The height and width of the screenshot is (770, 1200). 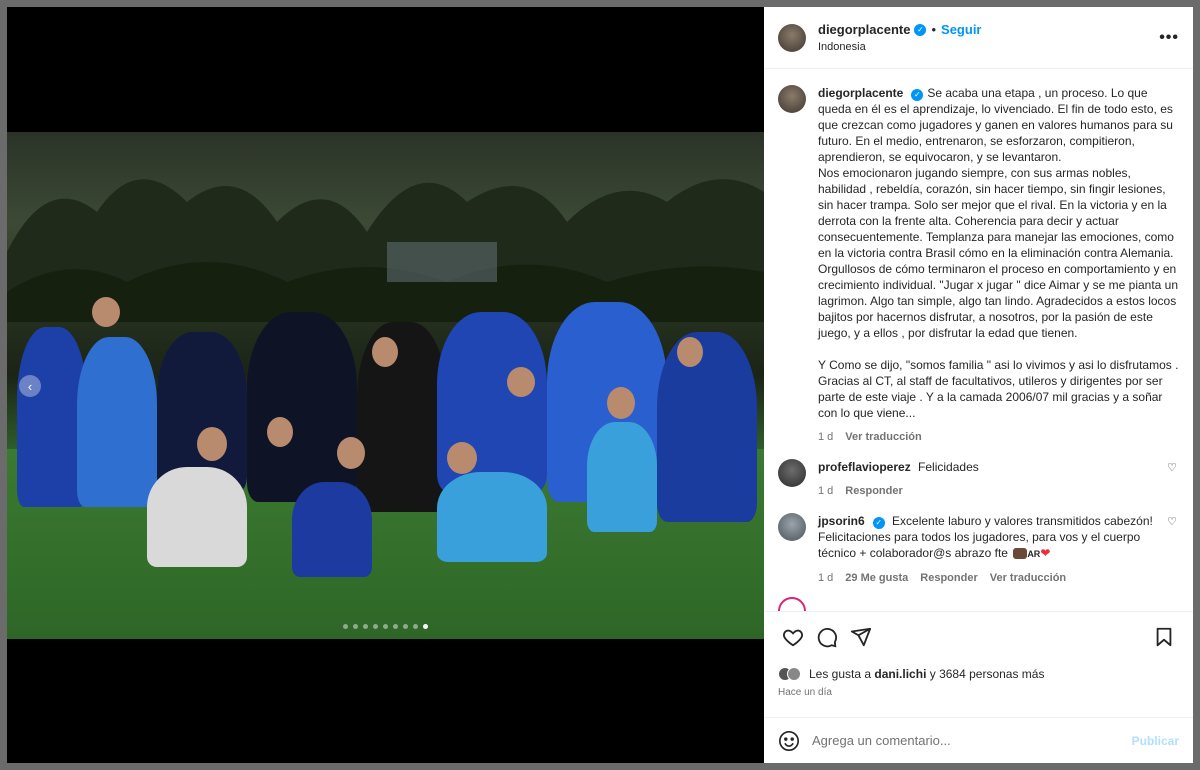 I want to click on red-heart-emoji-icon: ❤, so click(x=1045, y=553).